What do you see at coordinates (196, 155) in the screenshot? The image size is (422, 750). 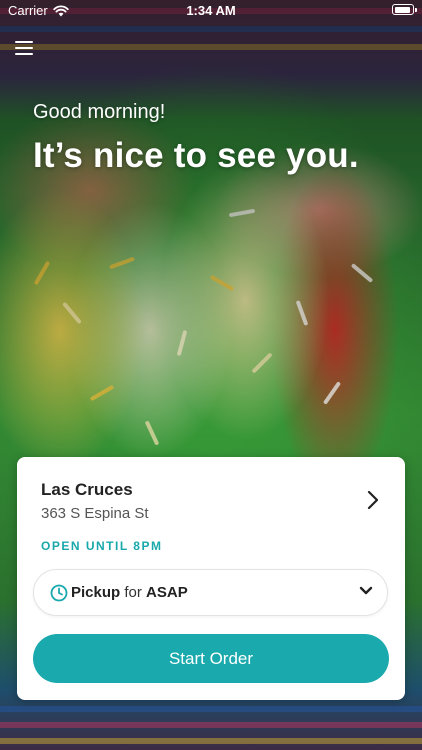 I see `page-title: It’s nice to see you.` at bounding box center [196, 155].